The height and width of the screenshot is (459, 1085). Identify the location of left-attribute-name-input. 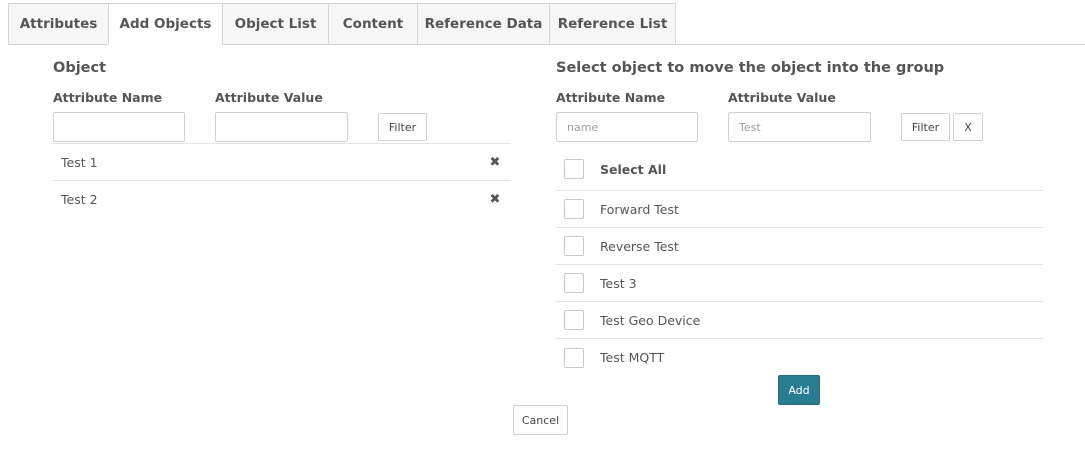
(119, 127).